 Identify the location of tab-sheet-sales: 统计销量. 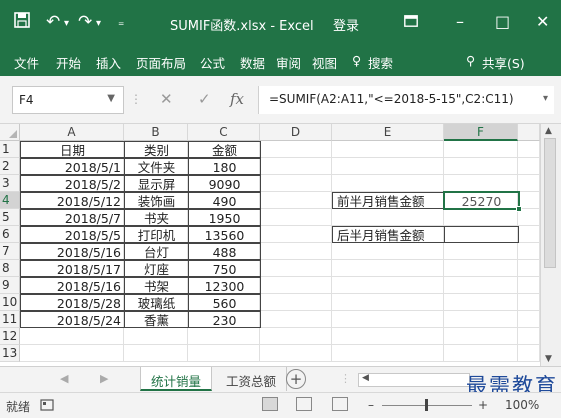
(176, 379).